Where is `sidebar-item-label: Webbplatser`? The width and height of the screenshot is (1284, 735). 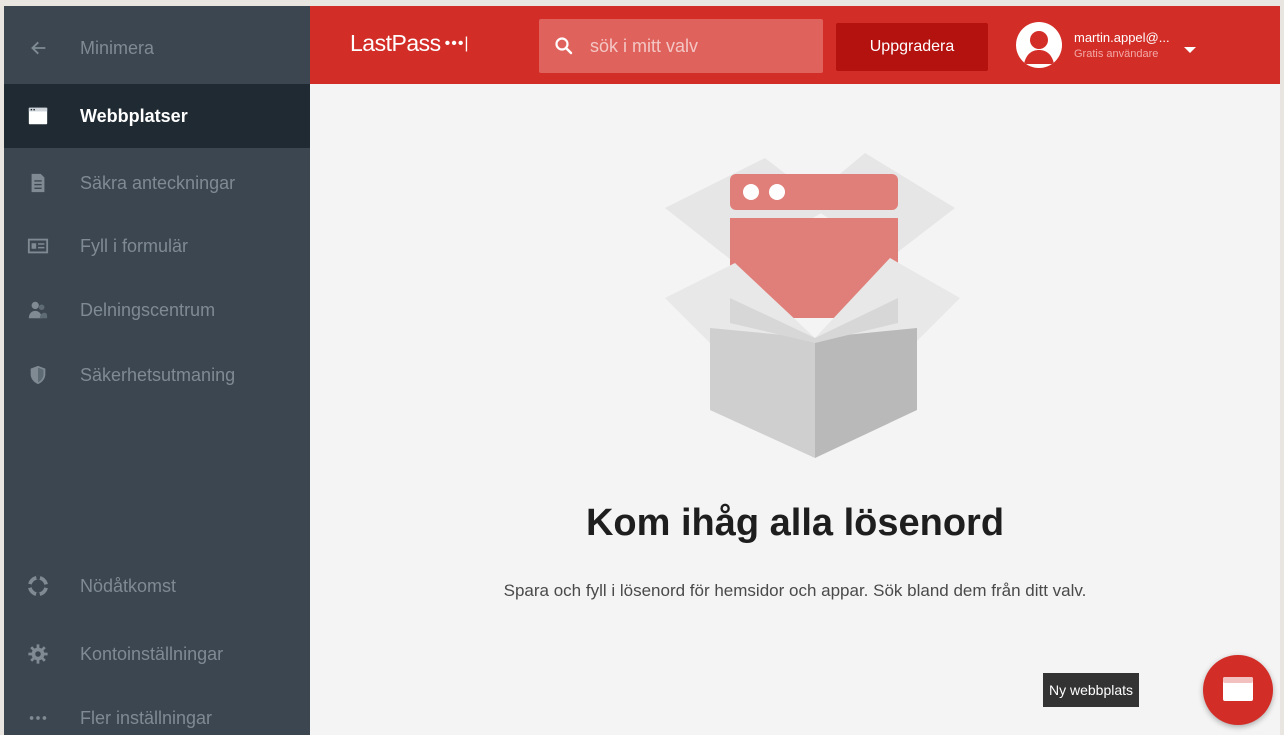
sidebar-item-label: Webbplatser is located at coordinates (134, 115).